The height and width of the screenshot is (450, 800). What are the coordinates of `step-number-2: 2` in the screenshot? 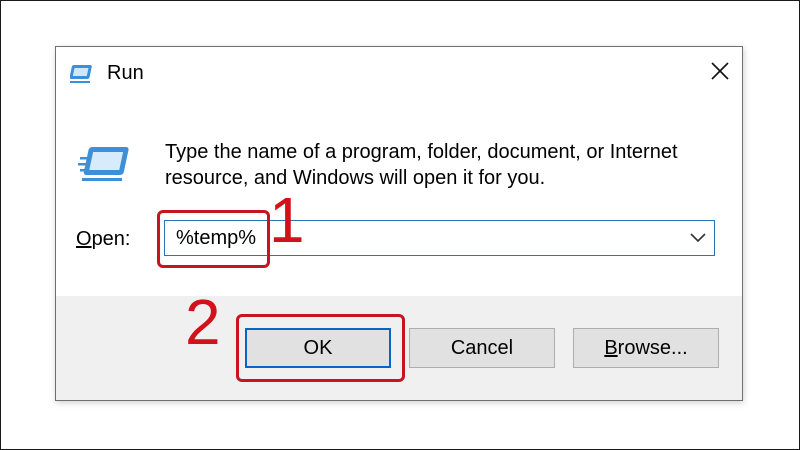 It's located at (203, 322).